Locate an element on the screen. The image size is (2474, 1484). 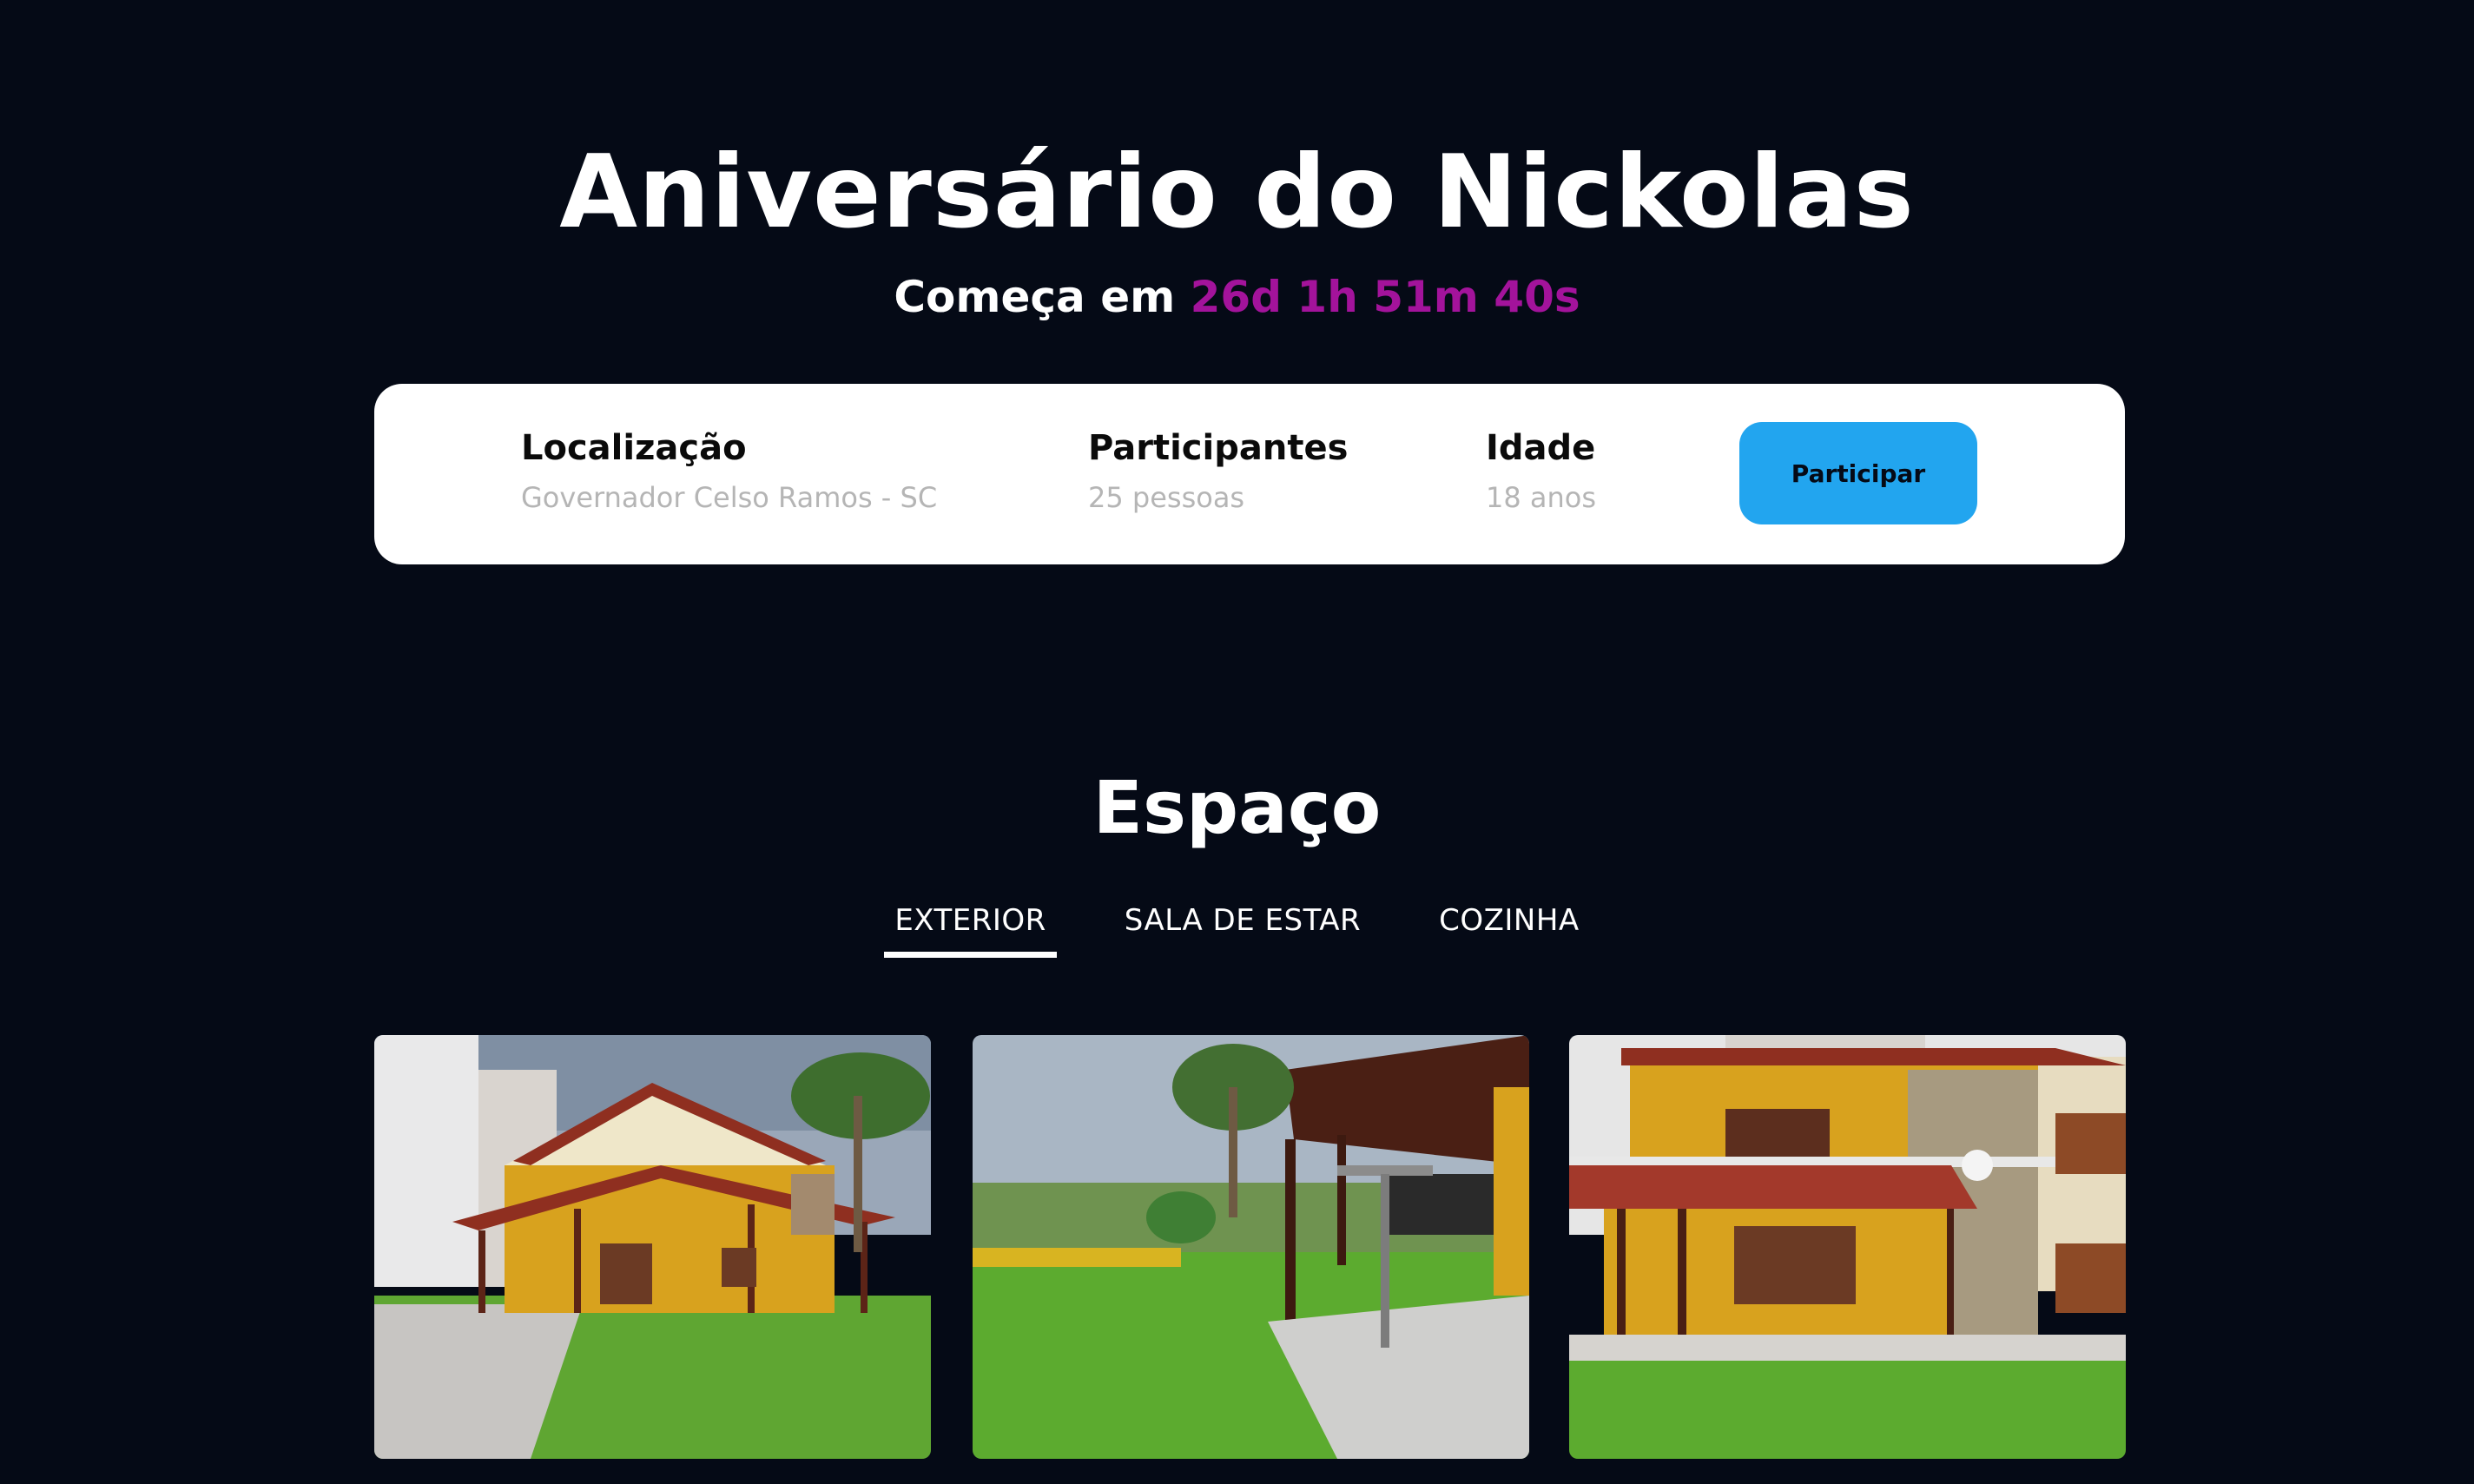
tab-exterior: EXTERIOR is located at coordinates (970, 930).